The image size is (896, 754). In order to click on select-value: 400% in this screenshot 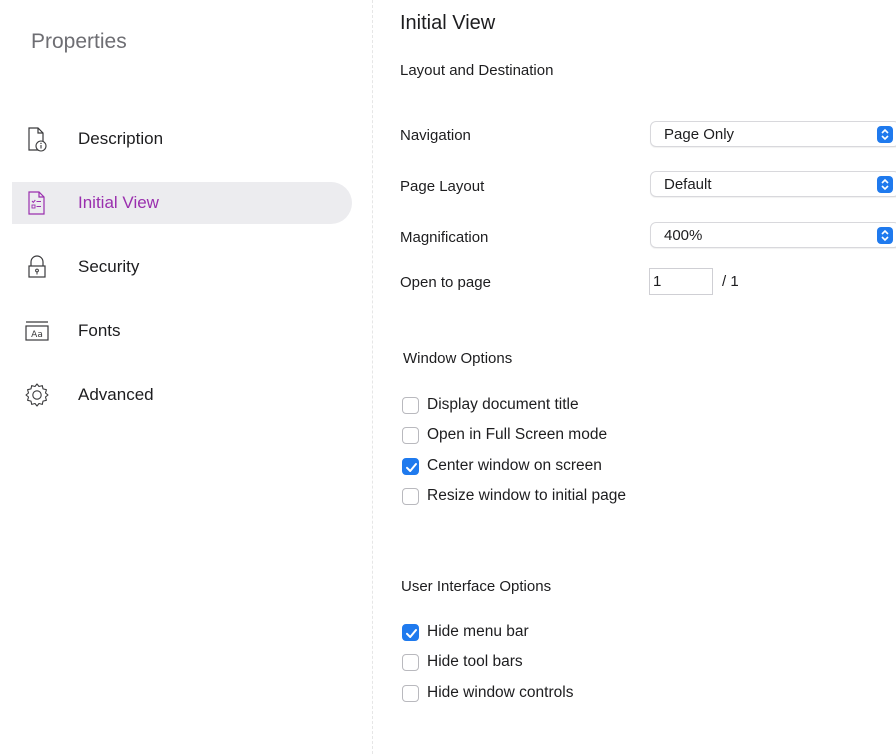, I will do `click(683, 235)`.